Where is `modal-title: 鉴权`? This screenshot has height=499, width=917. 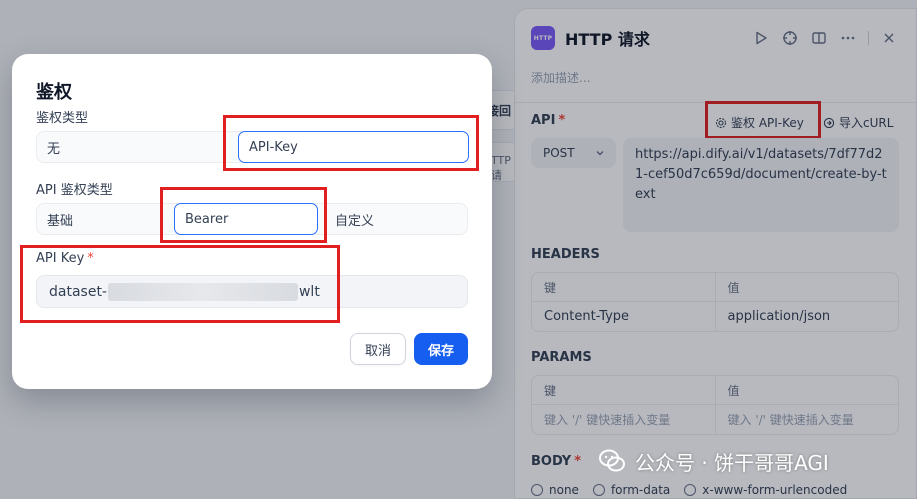 modal-title: 鉴权 is located at coordinates (54, 92).